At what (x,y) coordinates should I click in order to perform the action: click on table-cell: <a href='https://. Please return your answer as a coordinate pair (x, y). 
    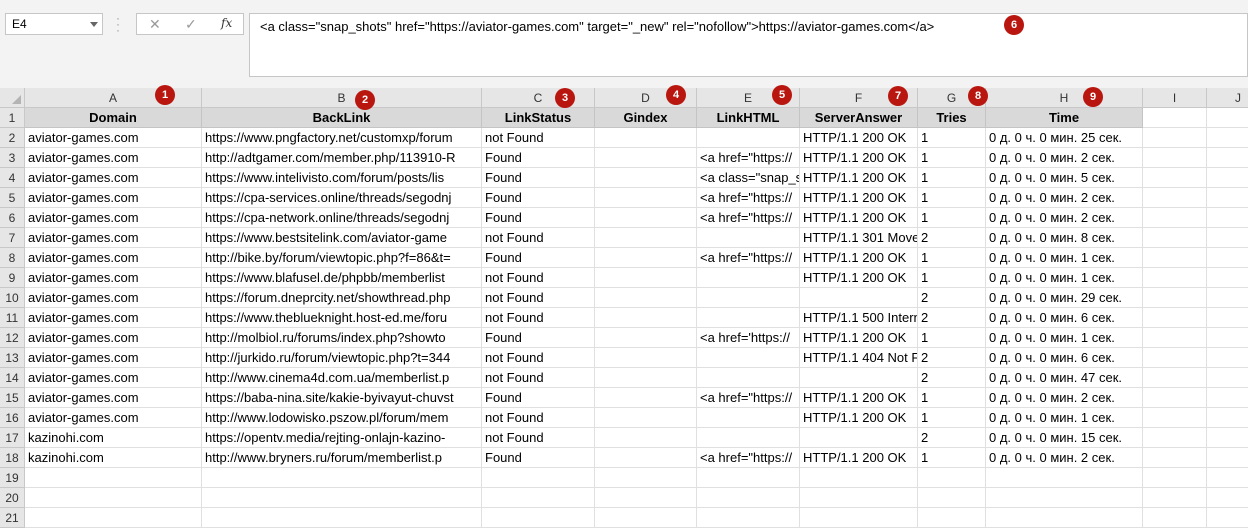
    Looking at the image, I should click on (748, 338).